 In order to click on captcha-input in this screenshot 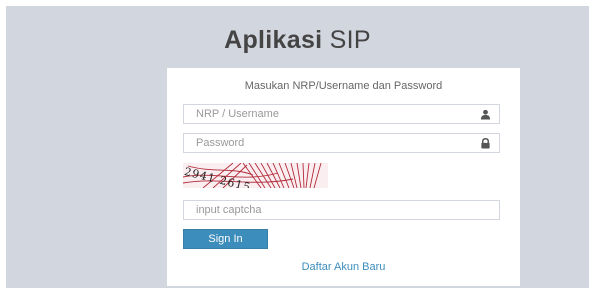, I will do `click(341, 210)`.